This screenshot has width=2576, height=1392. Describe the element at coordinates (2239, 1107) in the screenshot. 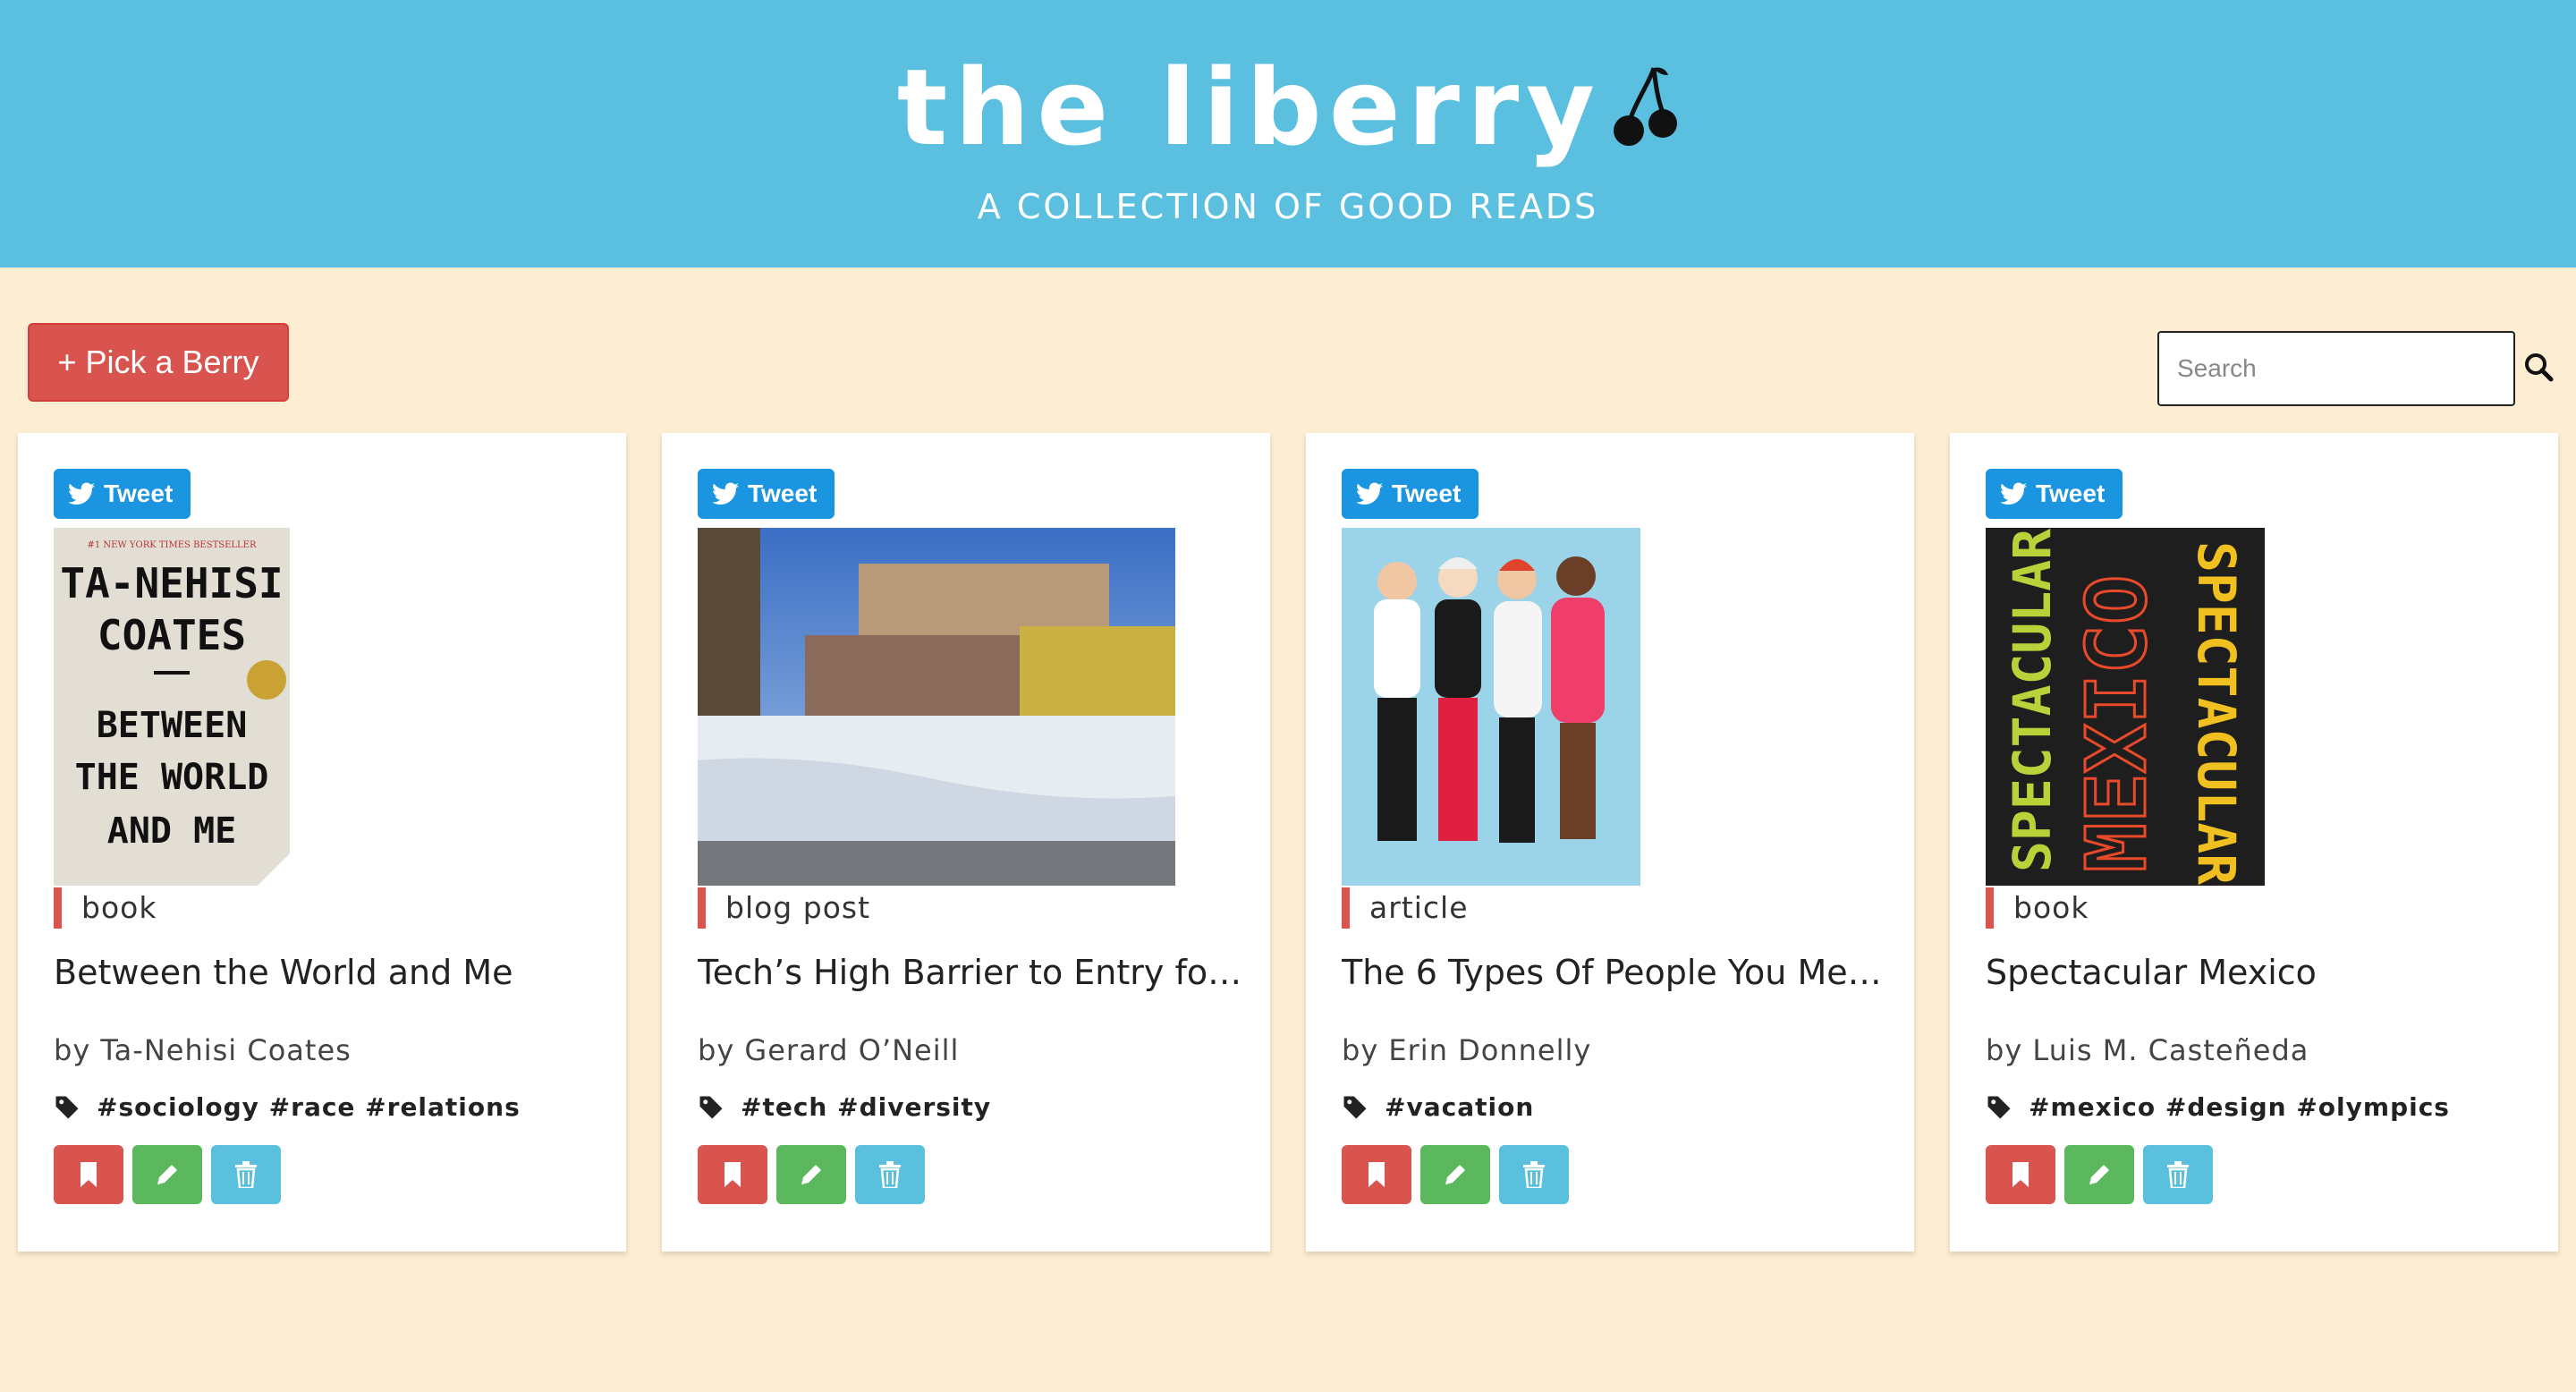

I see `card-tags: #mexico #design #olympics` at that location.